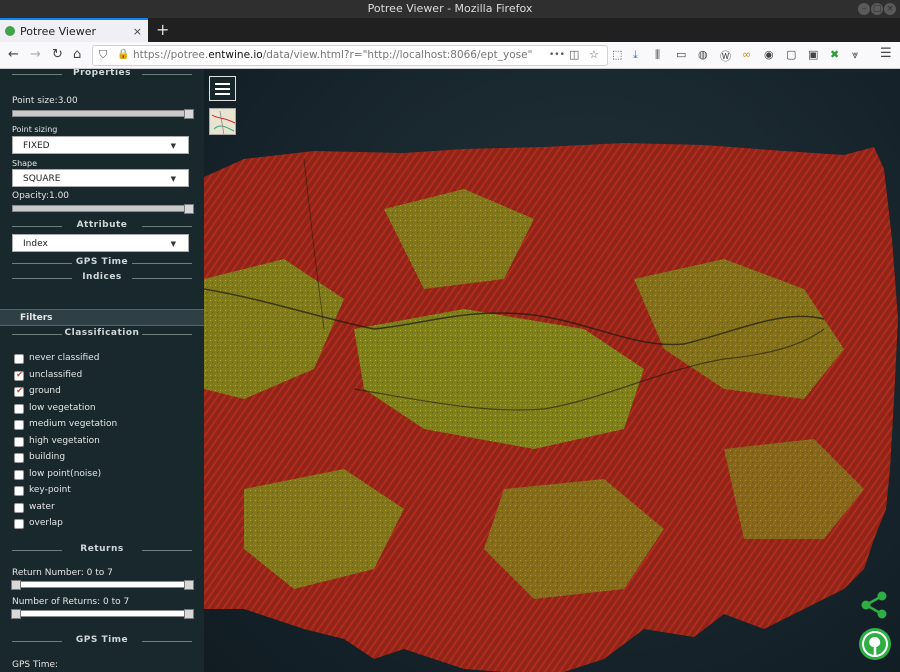  I want to click on map-thumbnail-icon, so click(222, 121).